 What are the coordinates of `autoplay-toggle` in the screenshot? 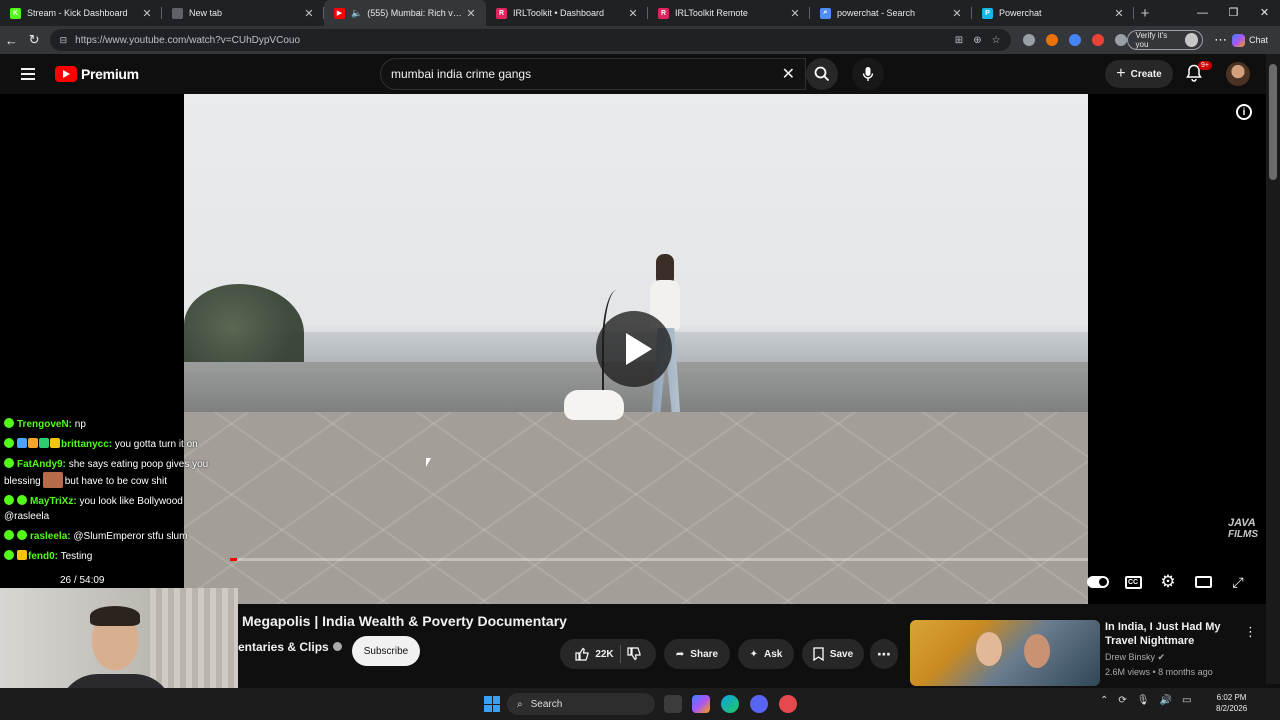 It's located at (1098, 582).